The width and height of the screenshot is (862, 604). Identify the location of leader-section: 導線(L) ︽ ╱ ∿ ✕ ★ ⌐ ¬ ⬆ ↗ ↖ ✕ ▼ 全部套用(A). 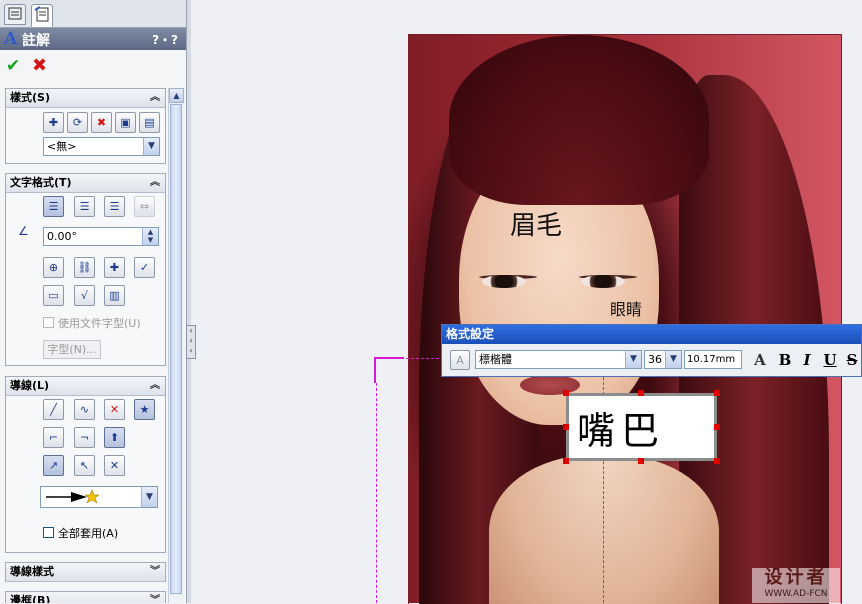
(85, 464).